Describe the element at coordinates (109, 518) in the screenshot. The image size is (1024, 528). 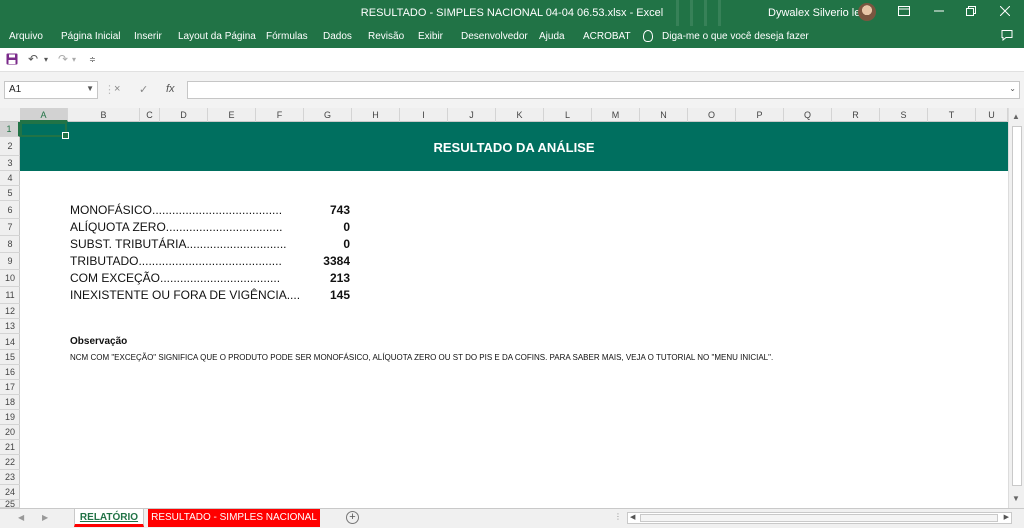
I see `sheet-tab-relatorio: RELATÓRIO` at that location.